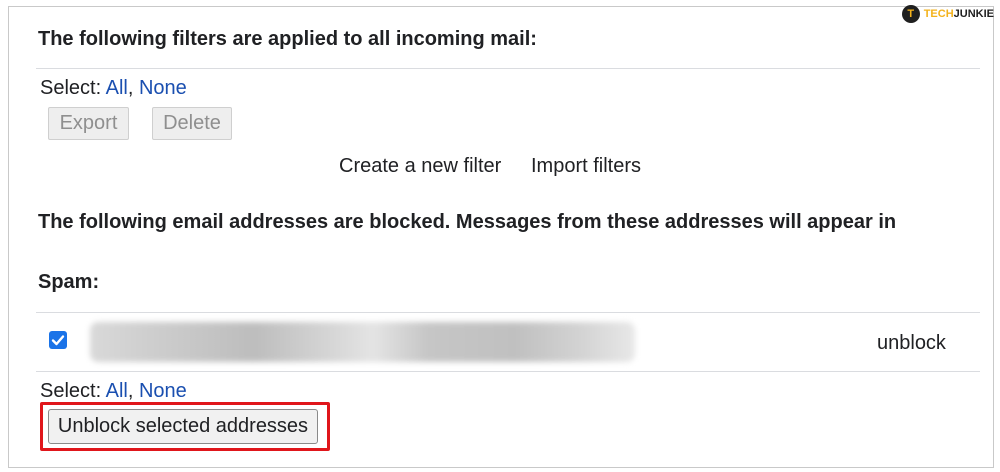 The height and width of the screenshot is (472, 1000). I want to click on blurred-email-address, so click(362, 342).